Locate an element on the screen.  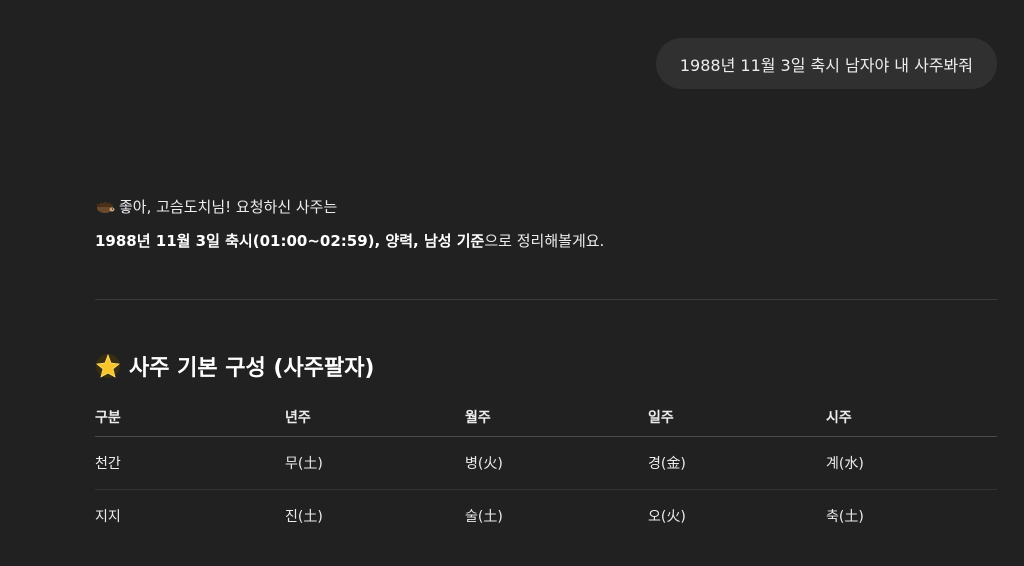
table-header-row: 구분 년주 월주 일주 시주 is located at coordinates (546, 417).